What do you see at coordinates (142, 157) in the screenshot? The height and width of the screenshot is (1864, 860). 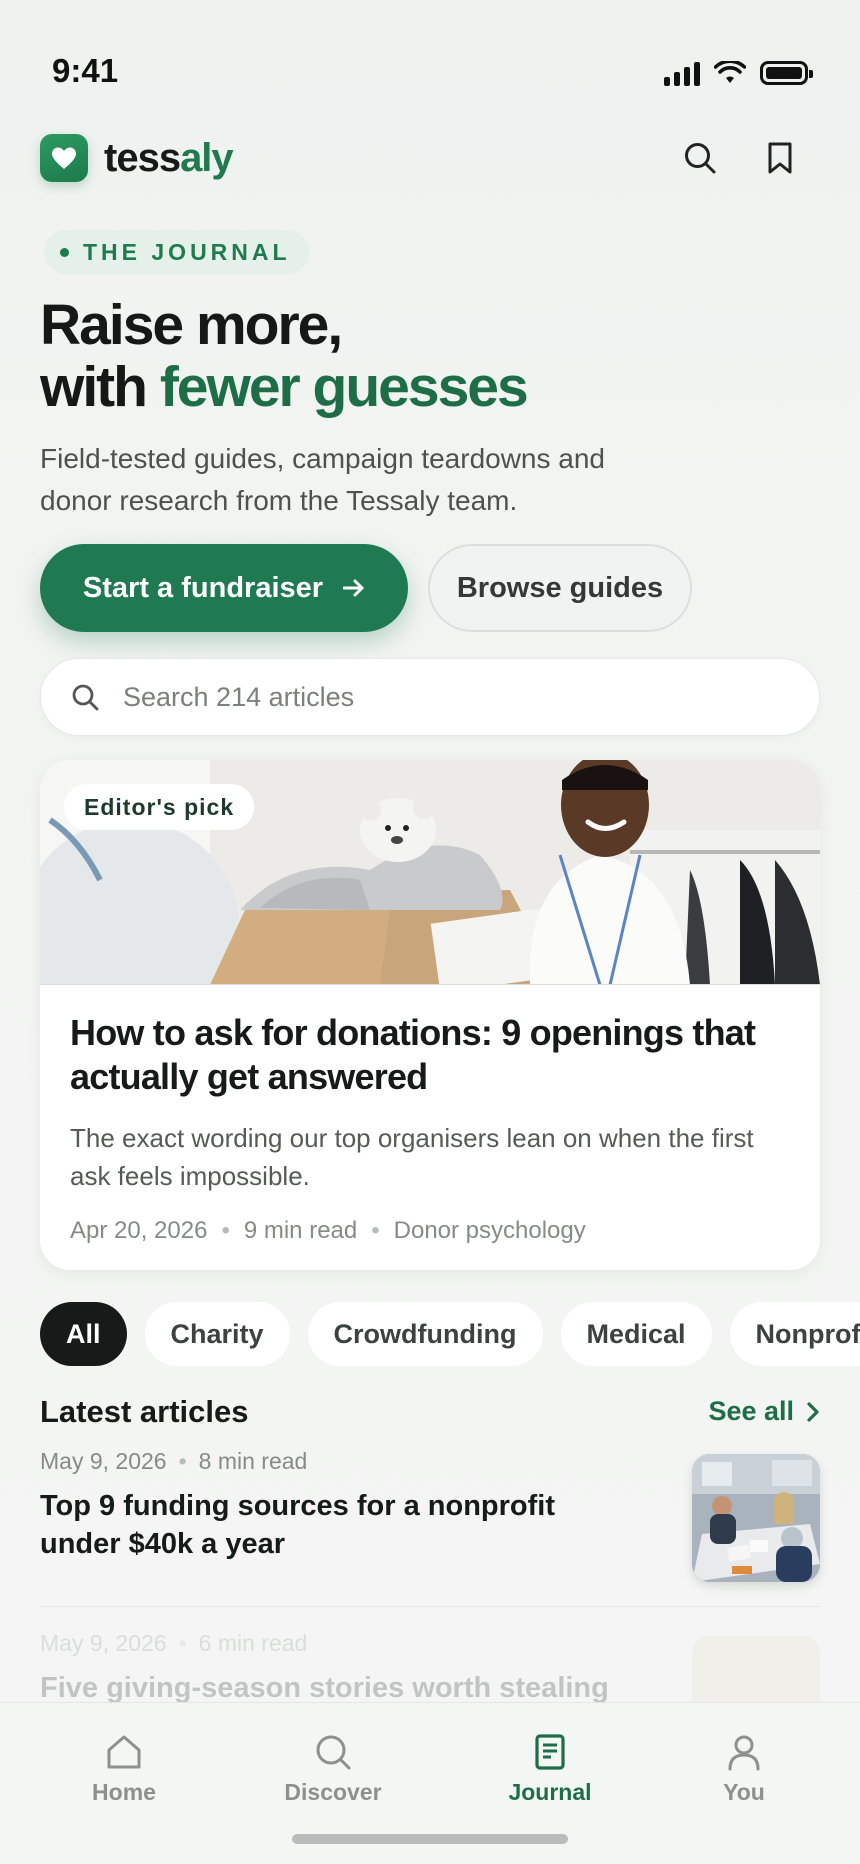 I see `brand-name-prefix: tess` at bounding box center [142, 157].